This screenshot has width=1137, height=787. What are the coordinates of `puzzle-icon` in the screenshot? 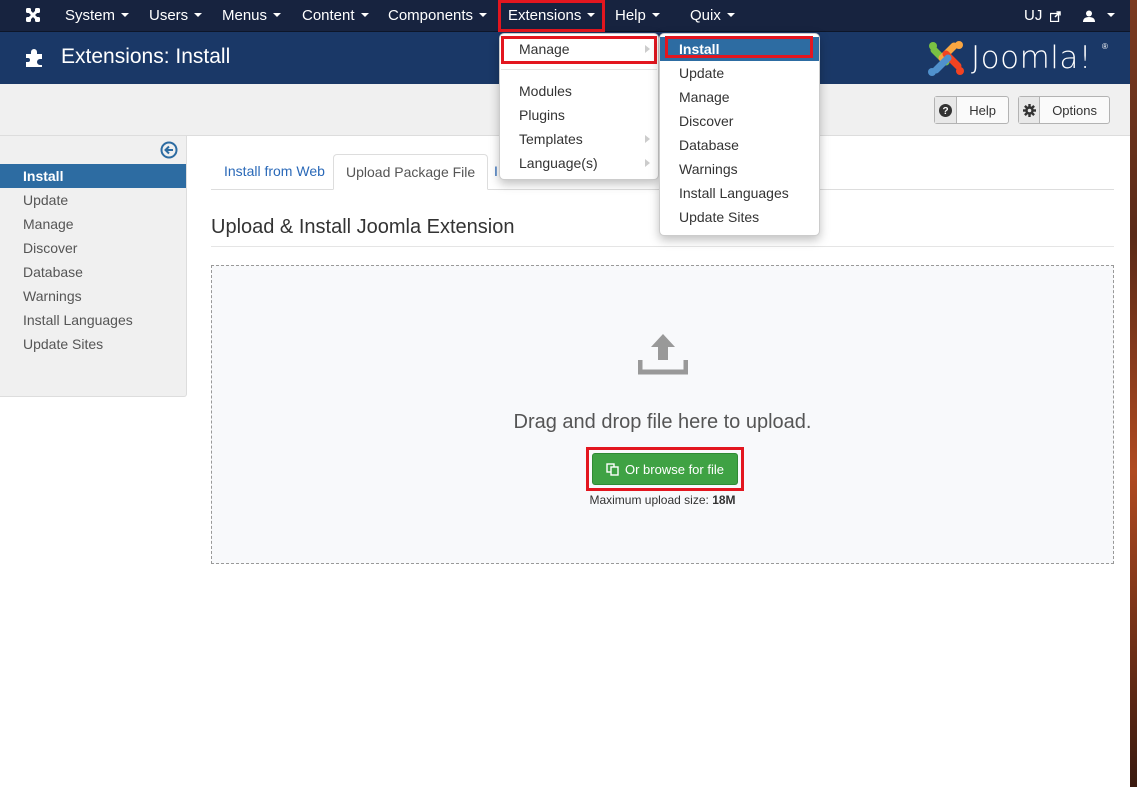 It's located at (34, 58).